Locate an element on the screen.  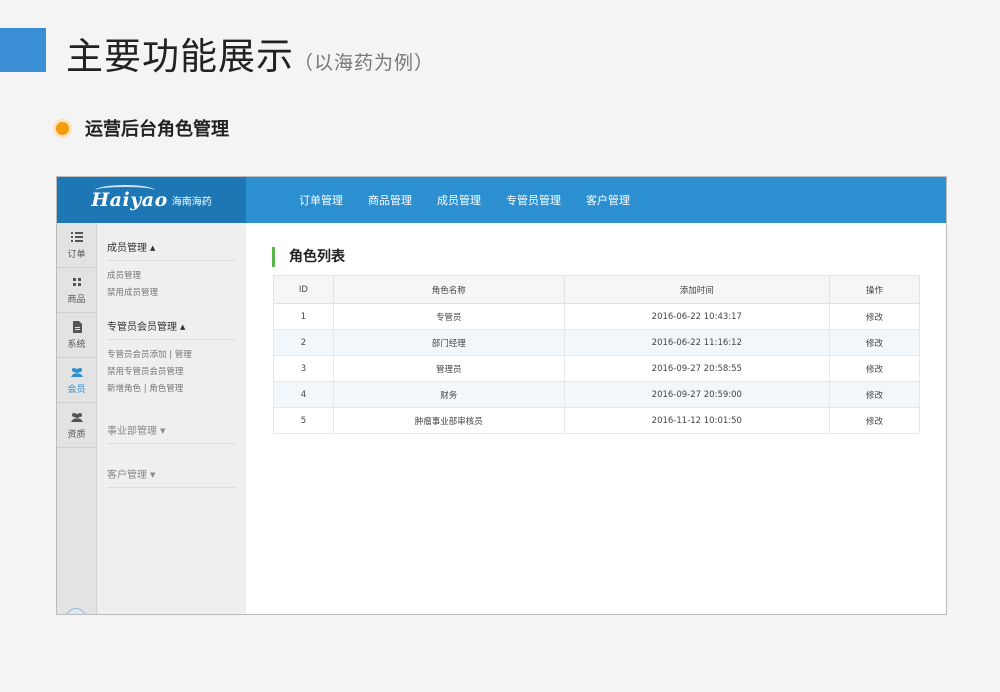
top-navbar: Haiyao 海南海药 订单管理 商品管理 成员管理 专管员管理 客户管理 is located at coordinates (501, 200).